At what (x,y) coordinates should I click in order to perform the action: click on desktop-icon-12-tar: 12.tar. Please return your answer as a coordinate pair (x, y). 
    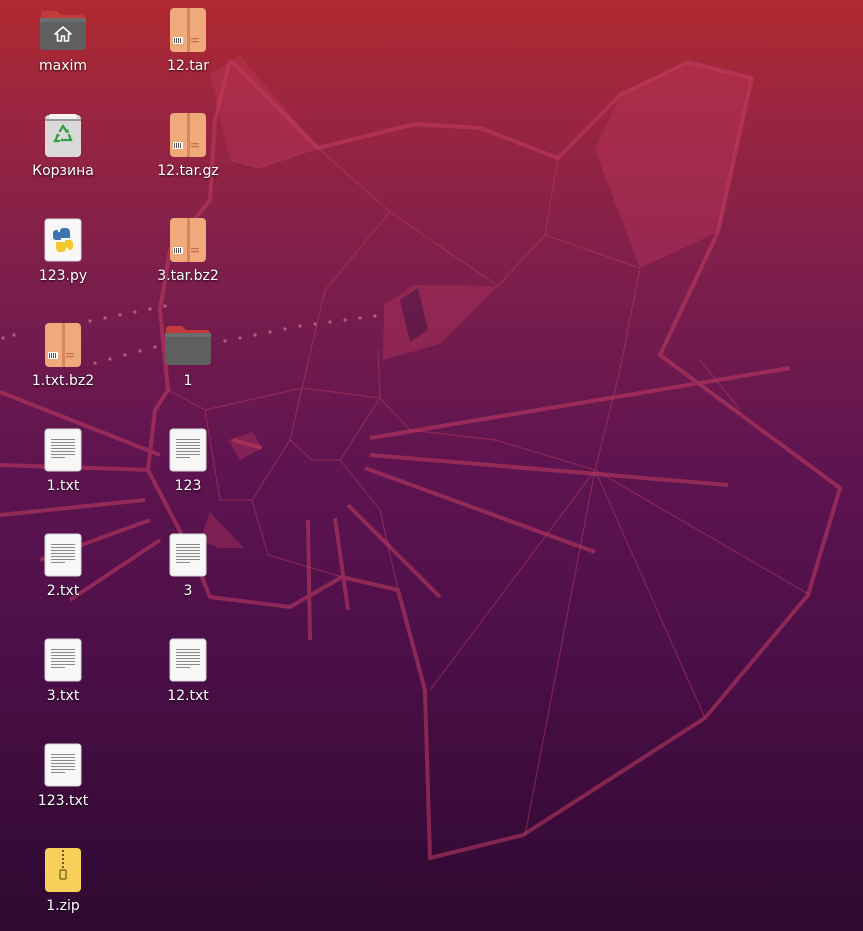
    Looking at the image, I should click on (188, 54).